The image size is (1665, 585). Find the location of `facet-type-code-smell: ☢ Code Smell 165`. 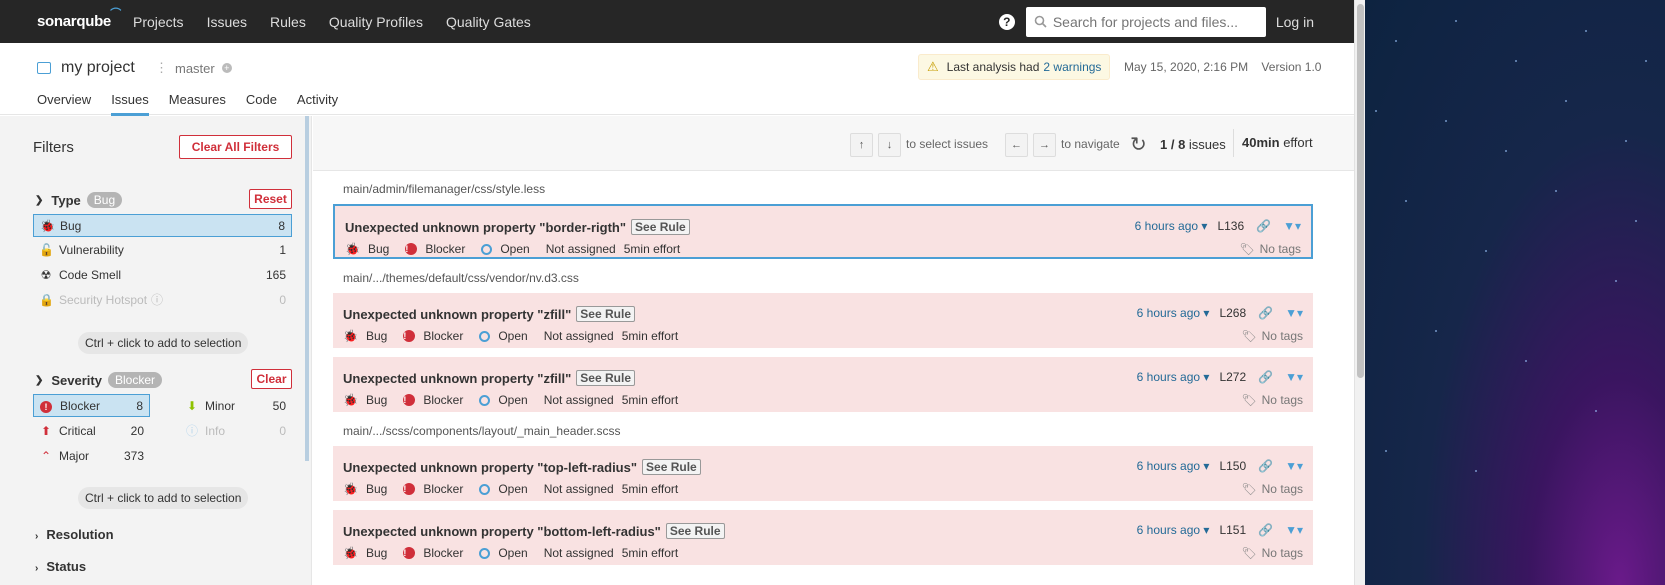

facet-type-code-smell: ☢ Code Smell 165 is located at coordinates (162, 274).